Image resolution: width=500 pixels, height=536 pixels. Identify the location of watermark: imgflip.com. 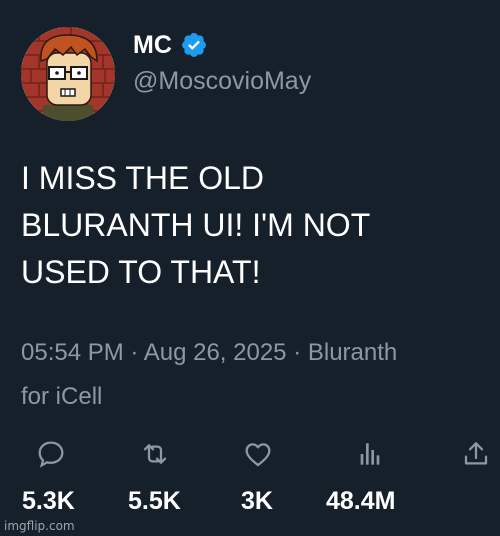
(39, 526).